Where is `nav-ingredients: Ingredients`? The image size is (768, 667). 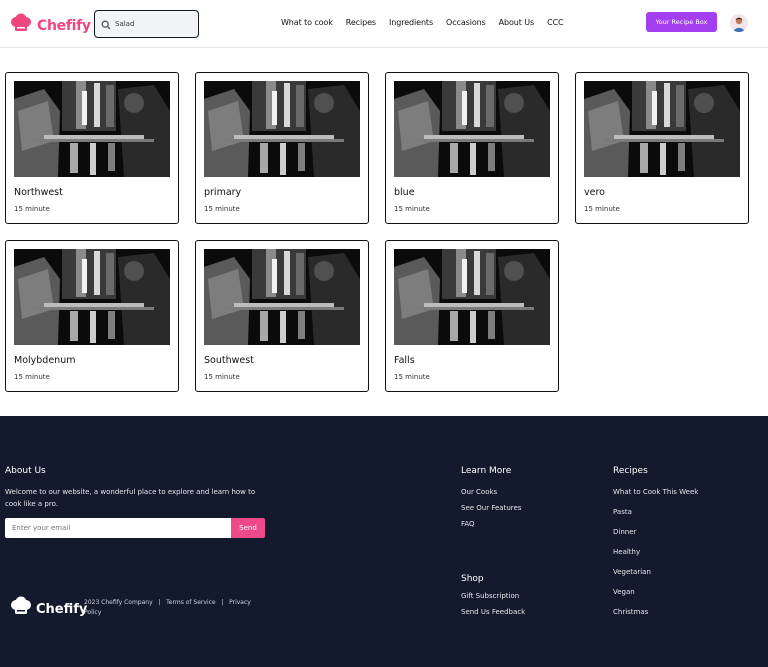
nav-ingredients: Ingredients is located at coordinates (411, 22).